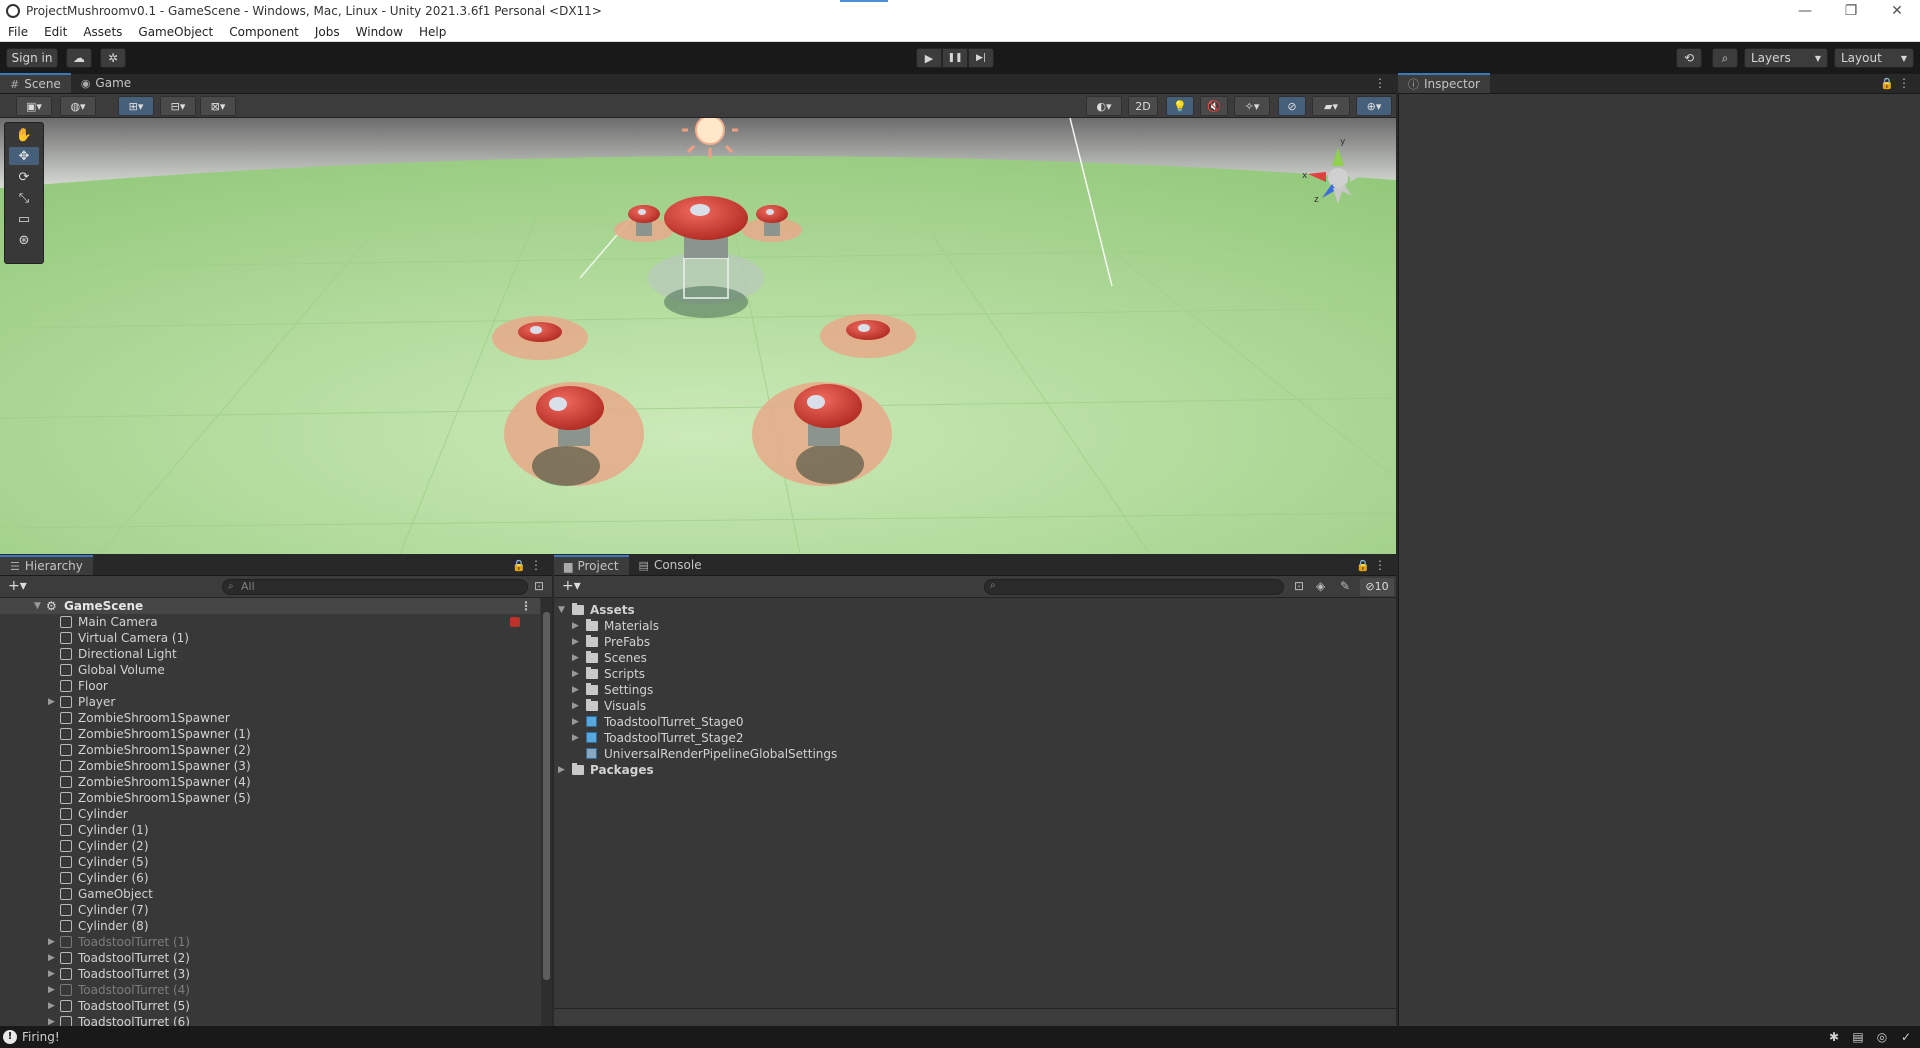  I want to click on hierarchy-row: Cylinder (5), so click(270, 862).